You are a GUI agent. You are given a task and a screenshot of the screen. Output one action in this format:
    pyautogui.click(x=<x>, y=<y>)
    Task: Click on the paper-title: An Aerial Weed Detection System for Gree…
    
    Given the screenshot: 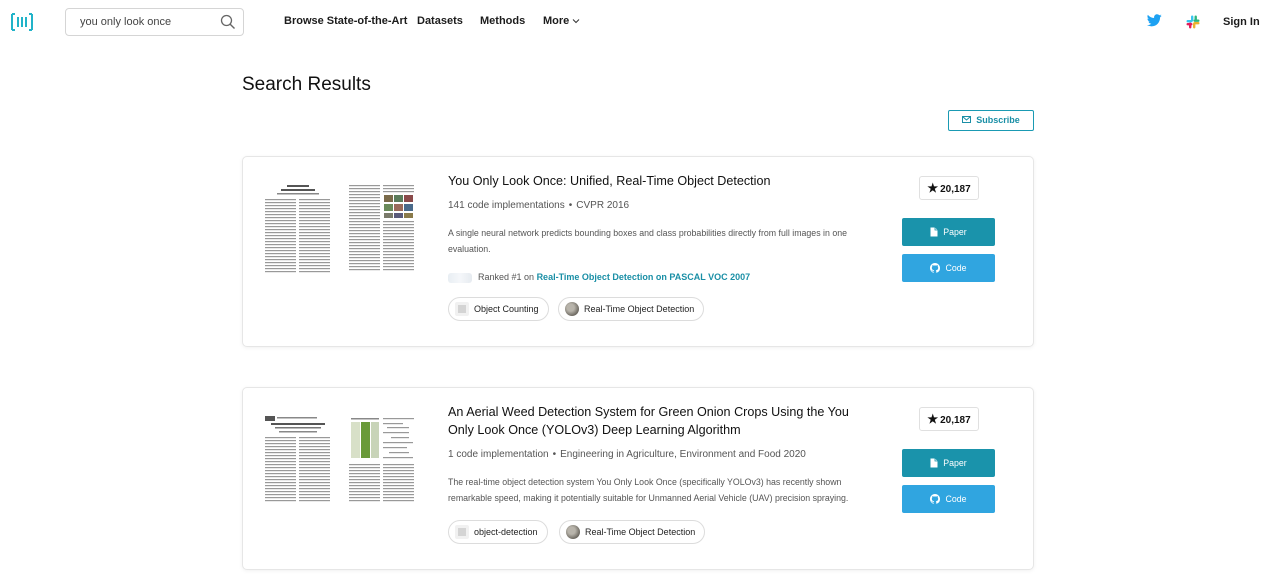 What is the action you would take?
    pyautogui.click(x=658, y=421)
    